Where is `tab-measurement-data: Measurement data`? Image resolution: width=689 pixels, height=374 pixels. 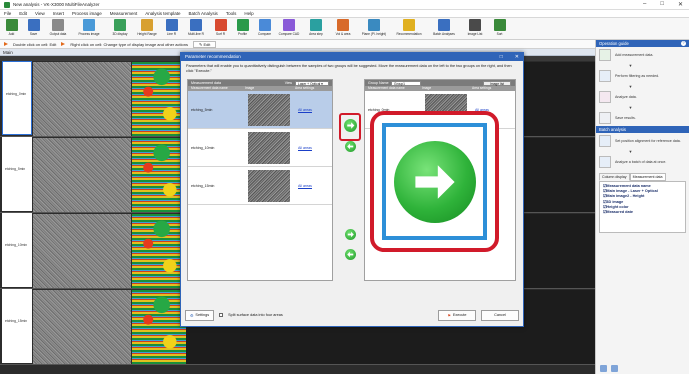
tab-measurement-data: Measurement data is located at coordinates (647, 177).